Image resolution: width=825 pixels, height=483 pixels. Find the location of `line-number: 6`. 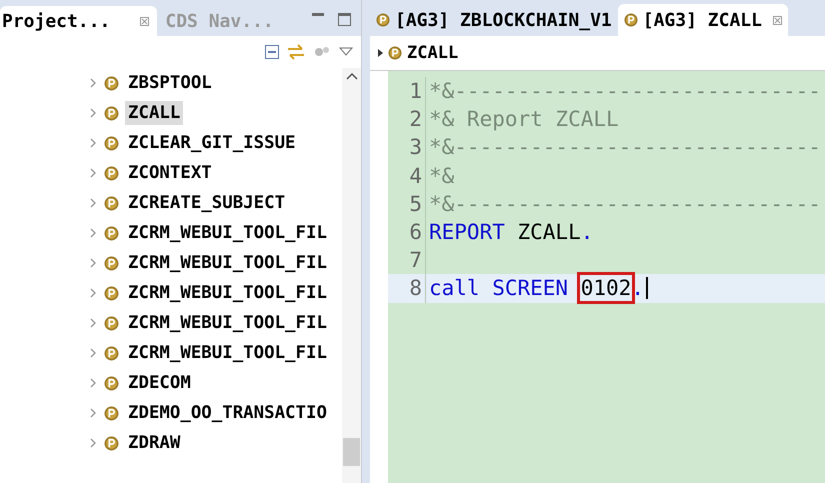

line-number: 6 is located at coordinates (407, 232).